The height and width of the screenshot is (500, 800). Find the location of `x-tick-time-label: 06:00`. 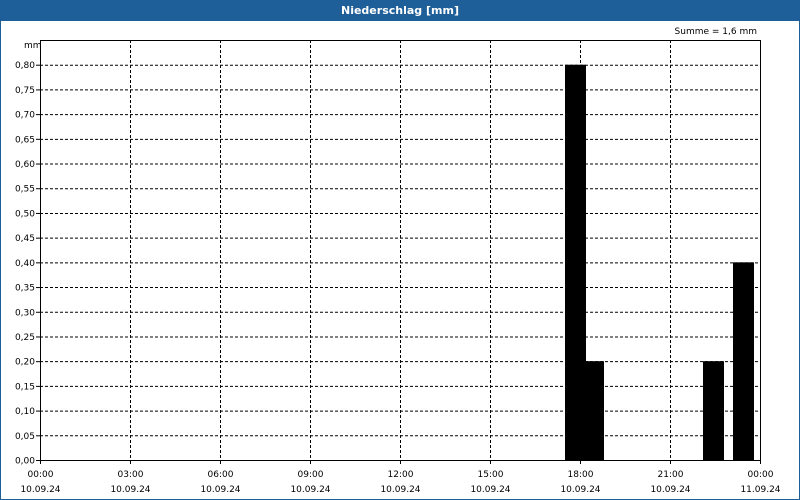

x-tick-time-label: 06:00 is located at coordinates (221, 475).